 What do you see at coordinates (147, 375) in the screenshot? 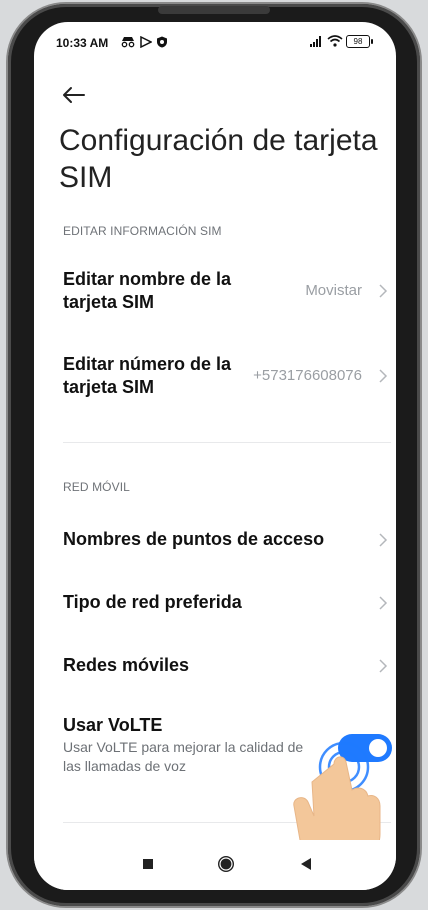
I see `row-label: Editar número de la tarjeta SIM` at bounding box center [147, 375].